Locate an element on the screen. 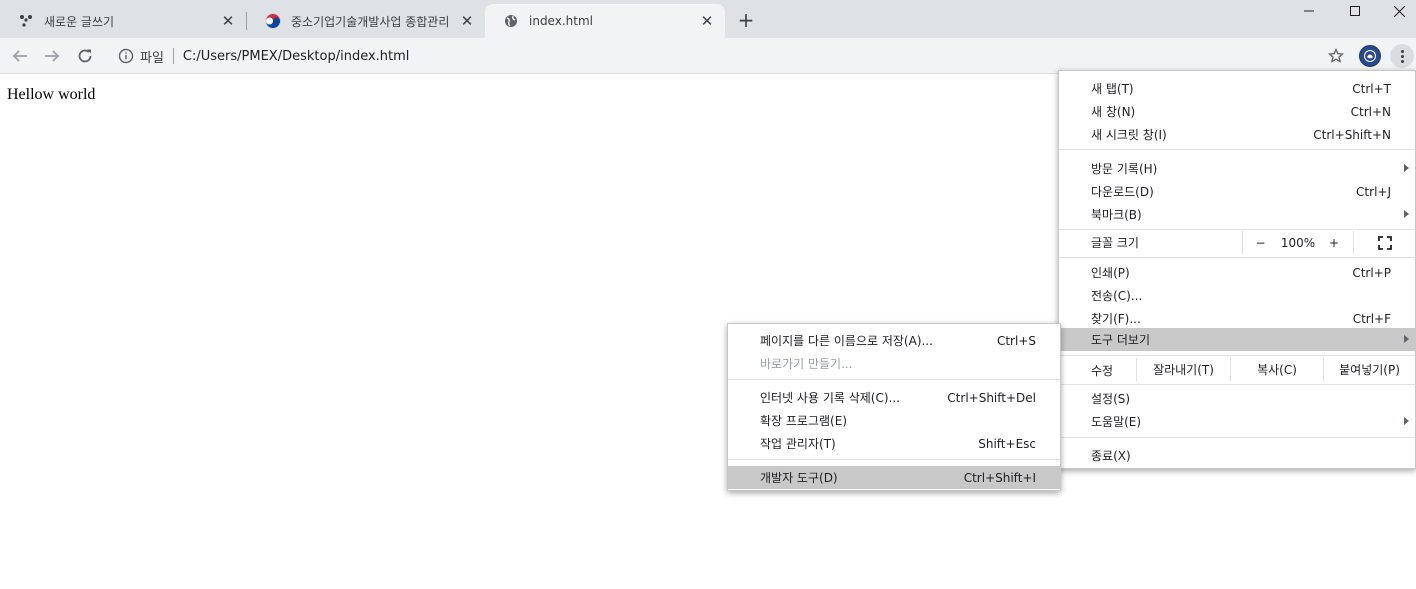  menu-item-shortcut: Ctrl+P is located at coordinates (1371, 272).